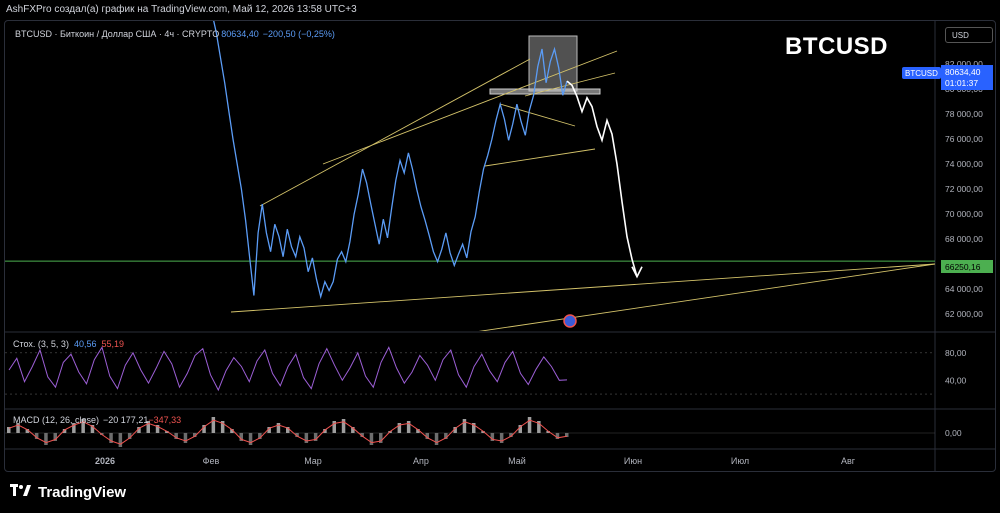  I want to click on macd-legend: MACD (12, 26, close) −20 177,21−347,33, so click(97, 420).